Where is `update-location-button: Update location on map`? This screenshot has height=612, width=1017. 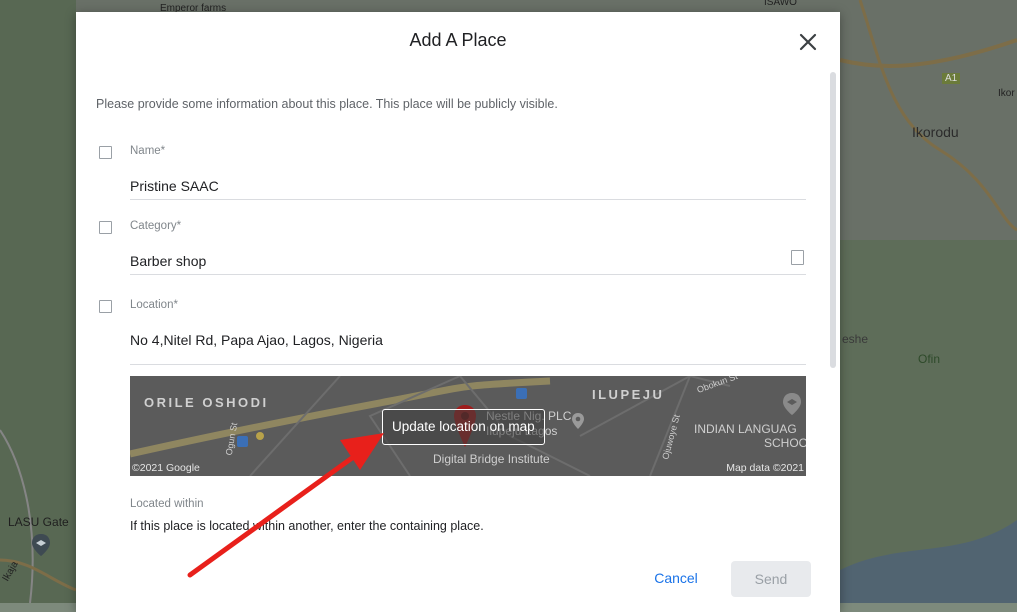
update-location-button: Update location on map is located at coordinates (463, 427).